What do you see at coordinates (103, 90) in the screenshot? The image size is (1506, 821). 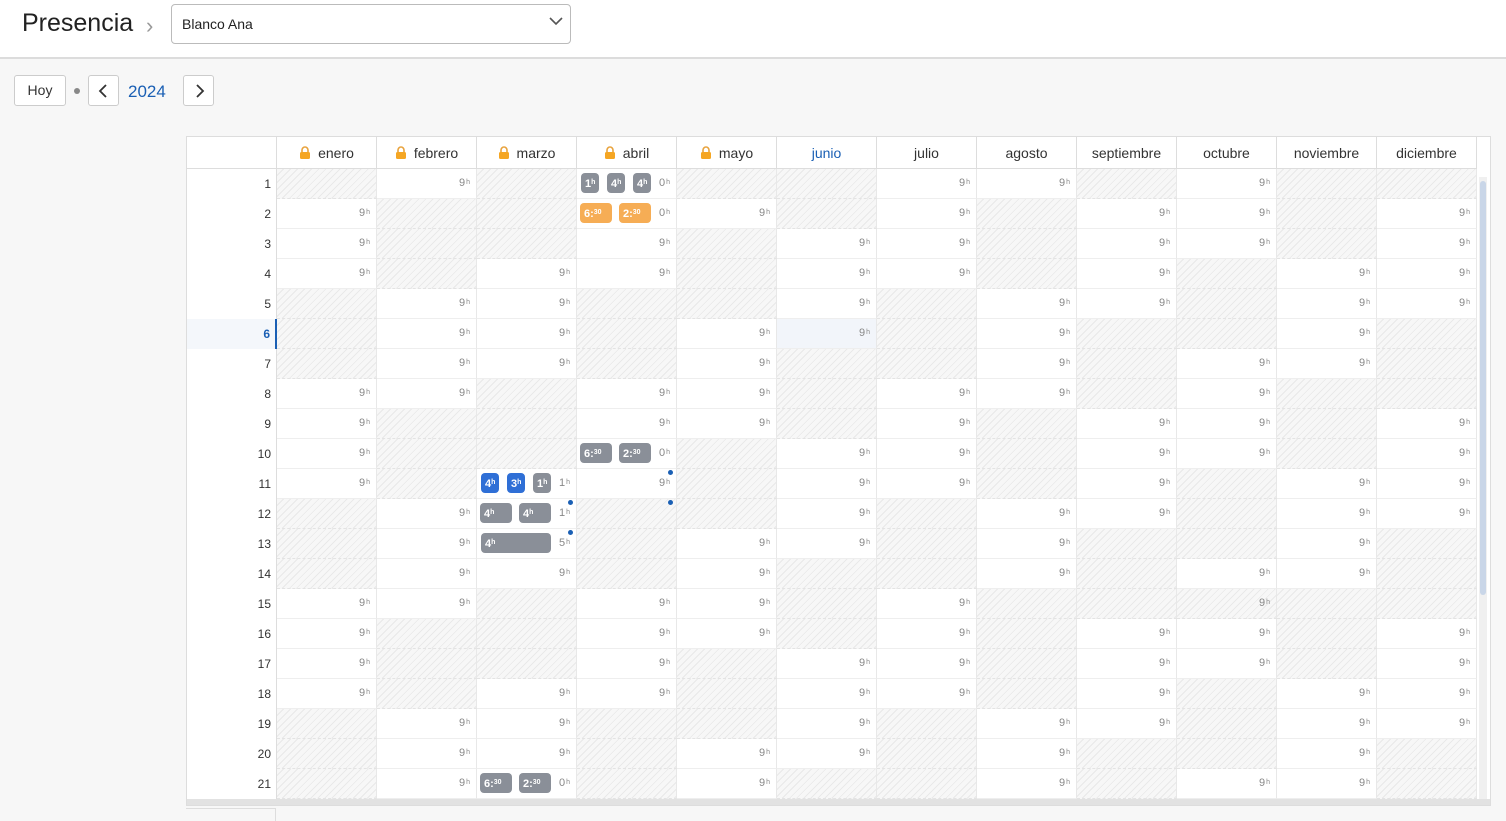 I see `prev-year-button` at bounding box center [103, 90].